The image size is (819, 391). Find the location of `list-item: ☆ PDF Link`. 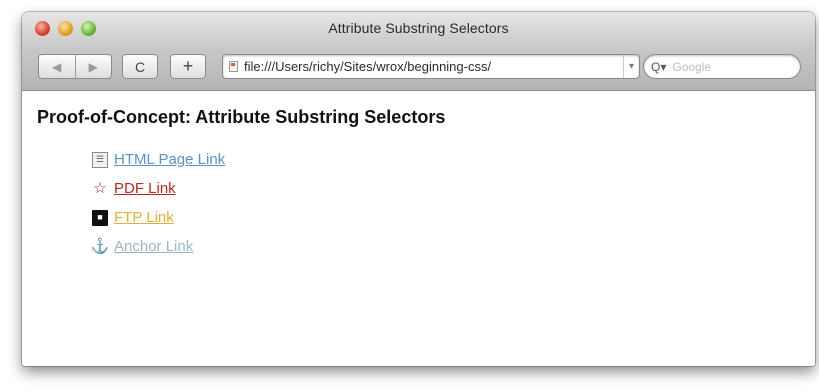

list-item: ☆ PDF Link is located at coordinates (158, 188).